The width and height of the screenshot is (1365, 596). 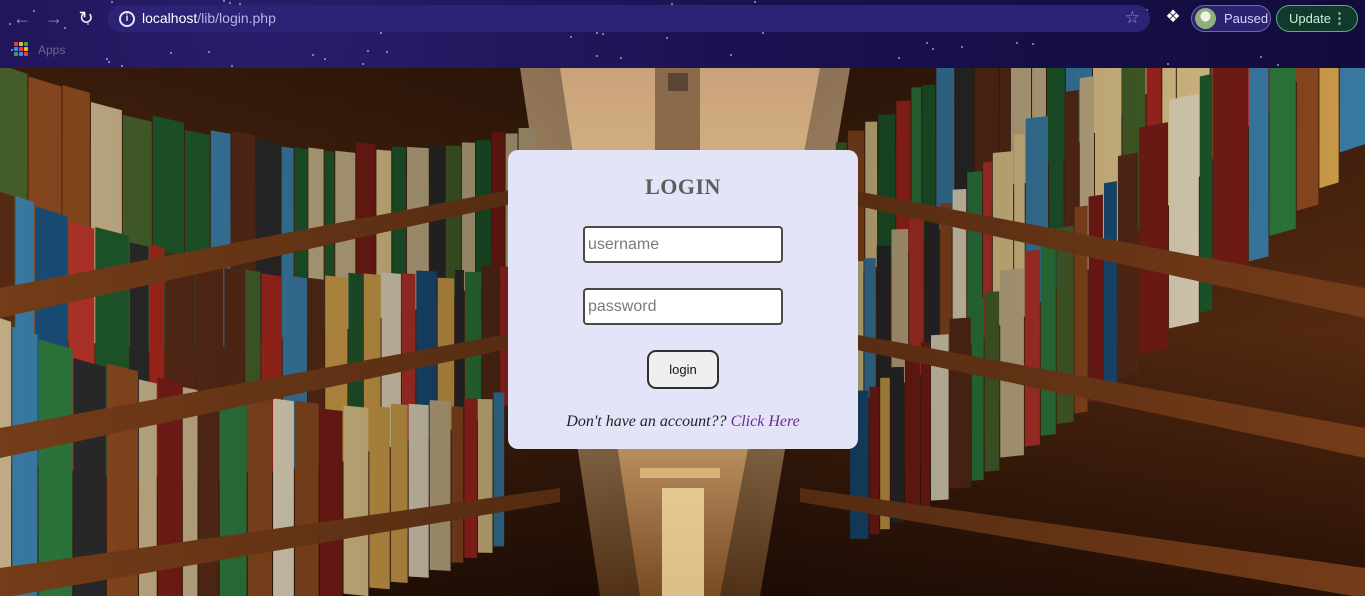 I want to click on forward-arrow-icon: →, so click(x=54, y=18).